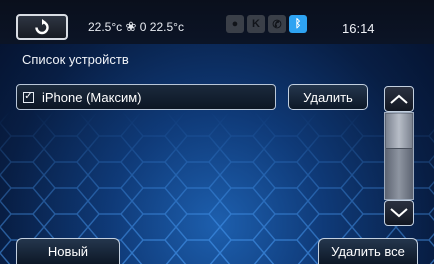 This screenshot has height=264, width=434. What do you see at coordinates (28, 97) in the screenshot?
I see `checkbox-checked-icon: ✓` at bounding box center [28, 97].